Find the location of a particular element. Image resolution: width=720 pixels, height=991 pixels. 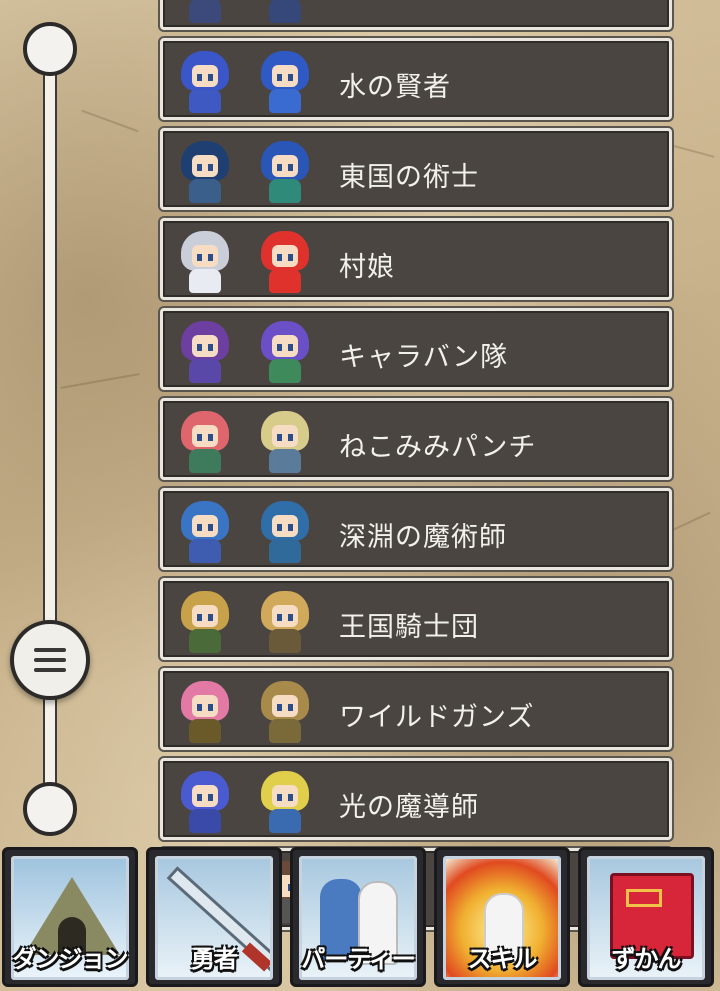

nav-zukan-button: ずかん is located at coordinates (646, 917).